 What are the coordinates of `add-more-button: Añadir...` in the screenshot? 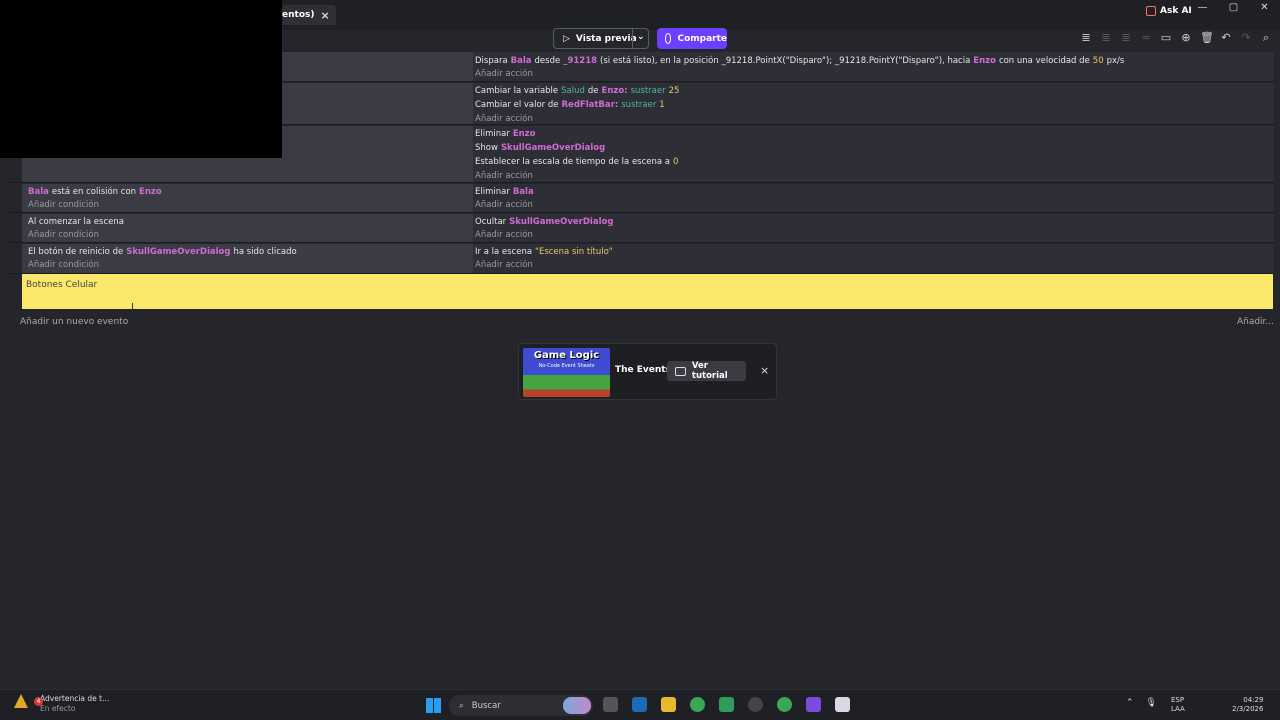 It's located at (1255, 322).